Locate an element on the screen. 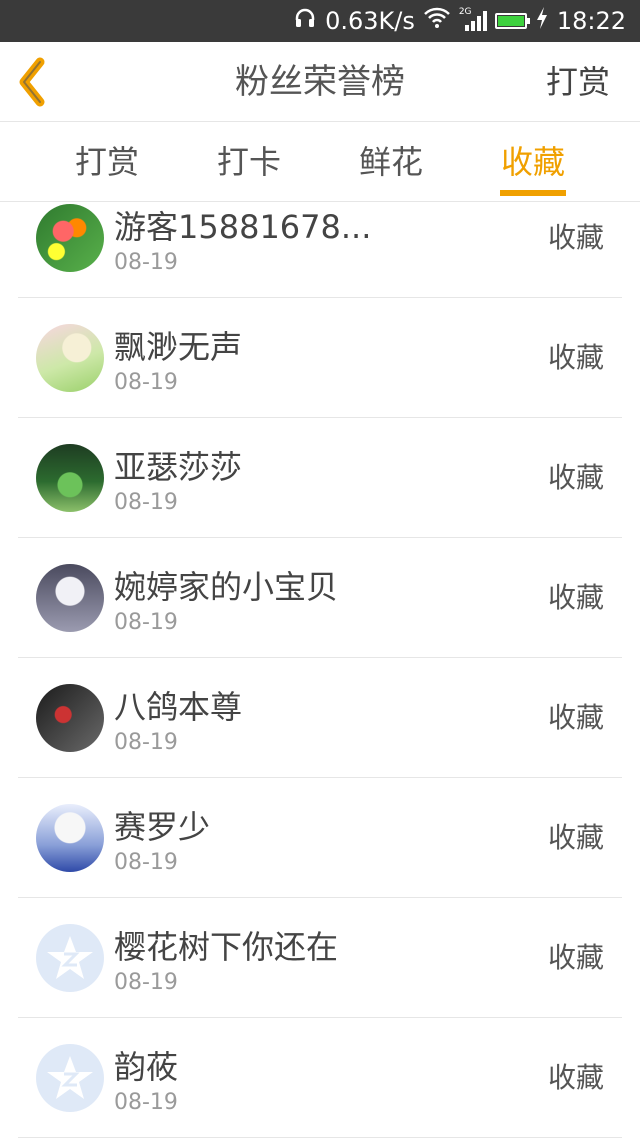 The height and width of the screenshot is (1138, 640). battery-icon is located at coordinates (512, 21).